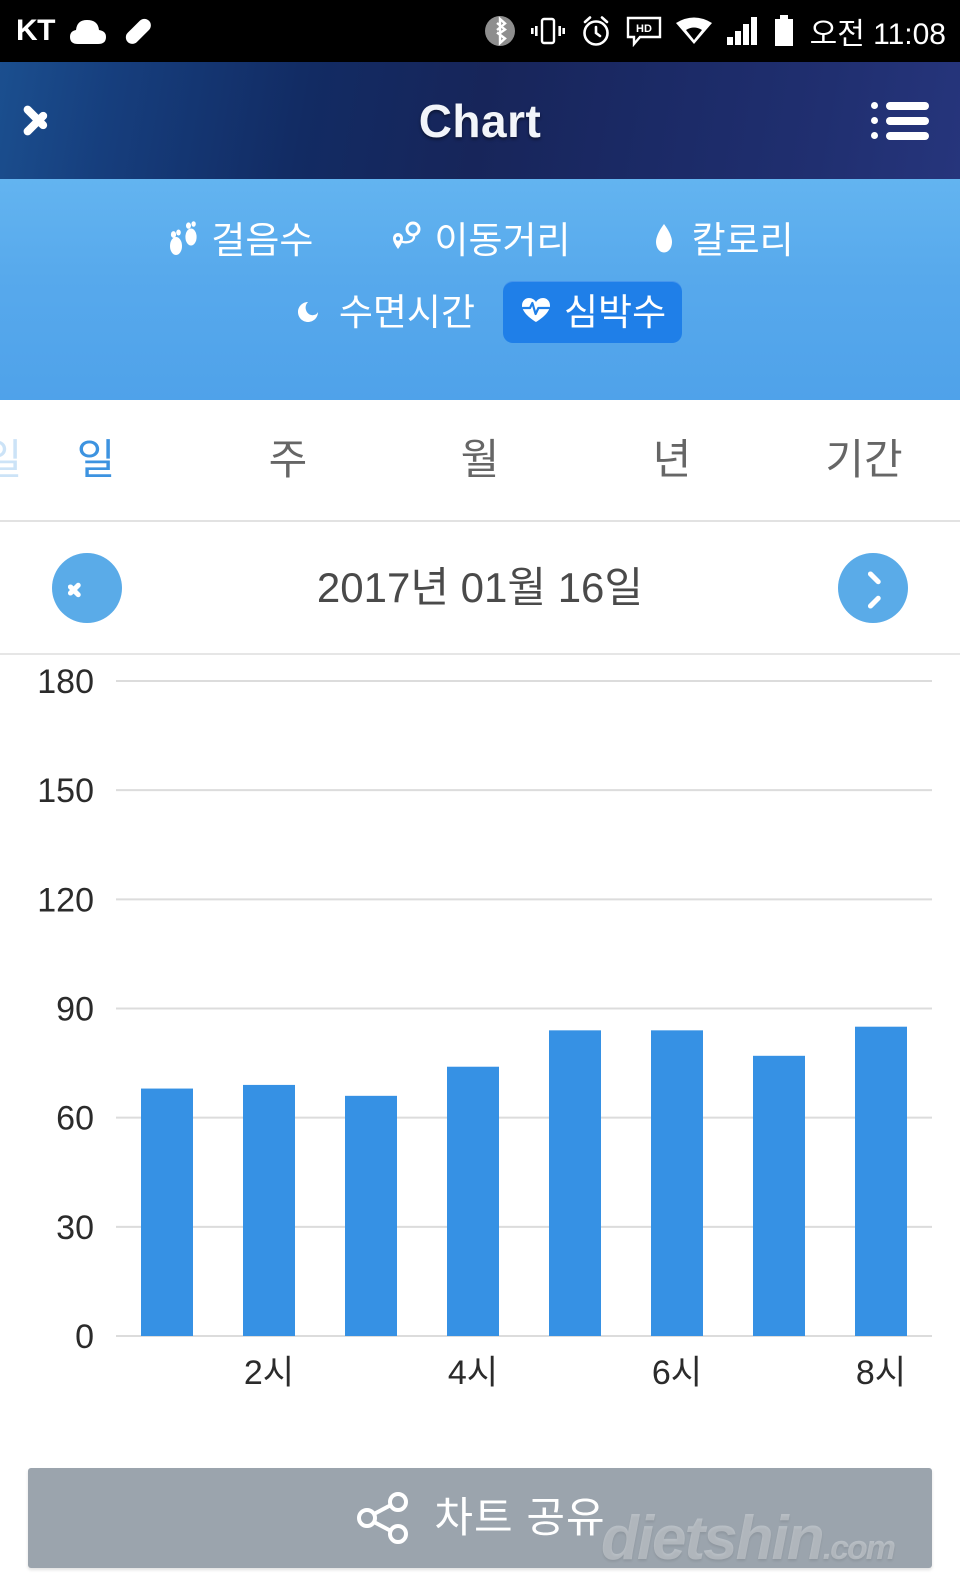  I want to click on signal-icon, so click(741, 31).